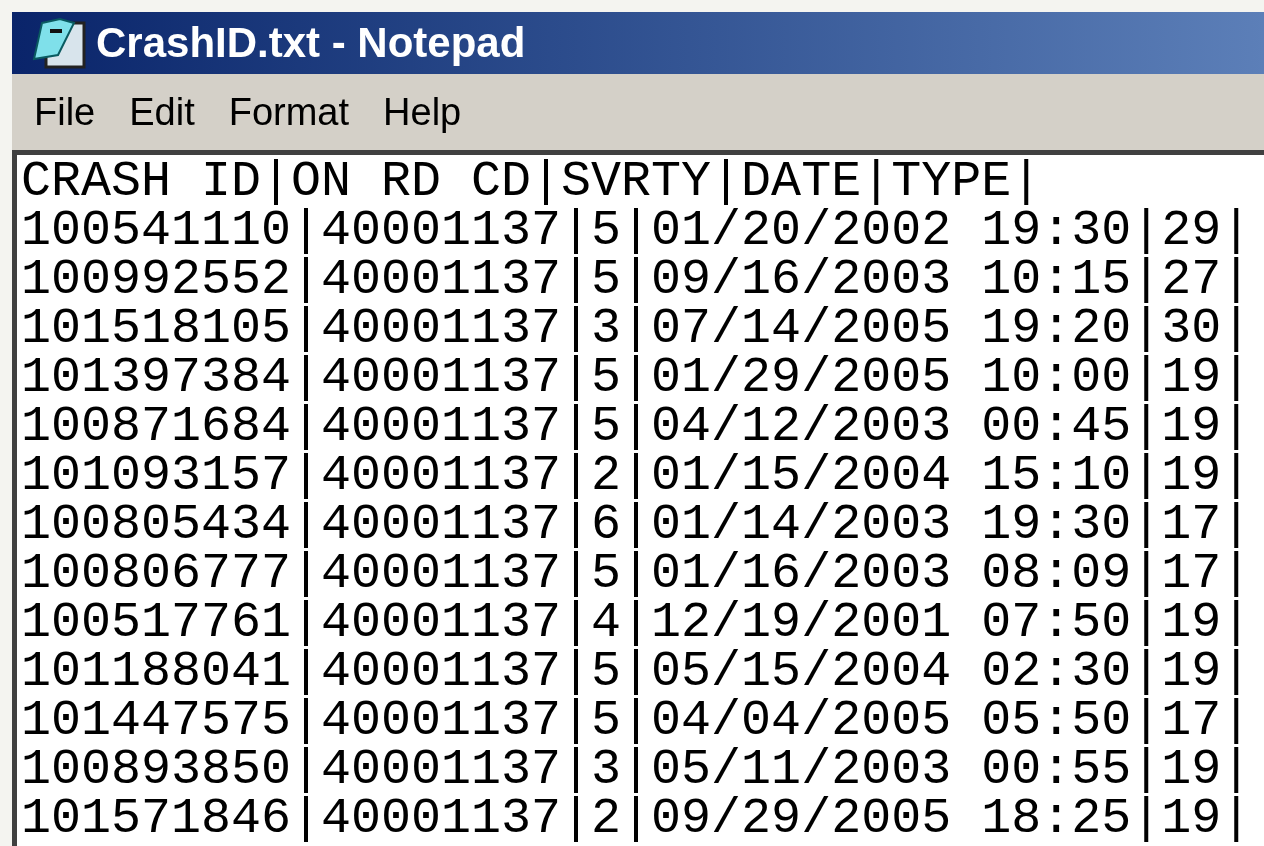 The image size is (1264, 846). I want to click on text-line: 101093157|40001137|2|01/15/2004 15:10|19|, so click(636, 475).